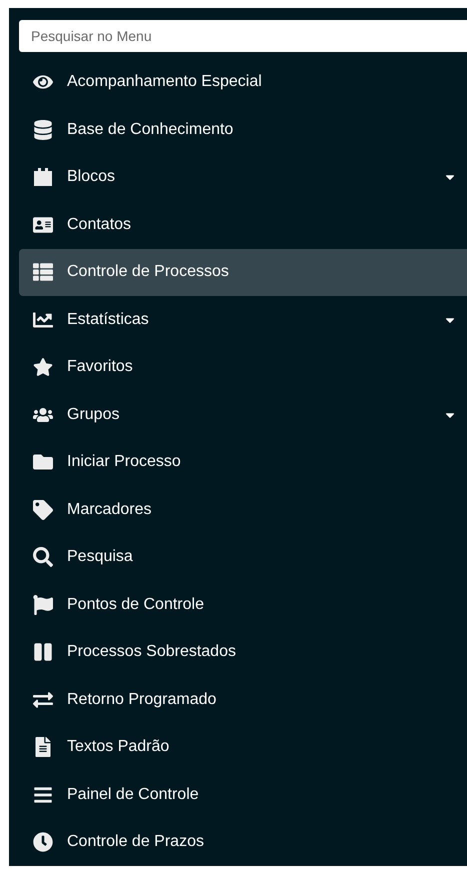 The height and width of the screenshot is (874, 467). I want to click on menu-item: Processos Sobrestados, so click(243, 652).